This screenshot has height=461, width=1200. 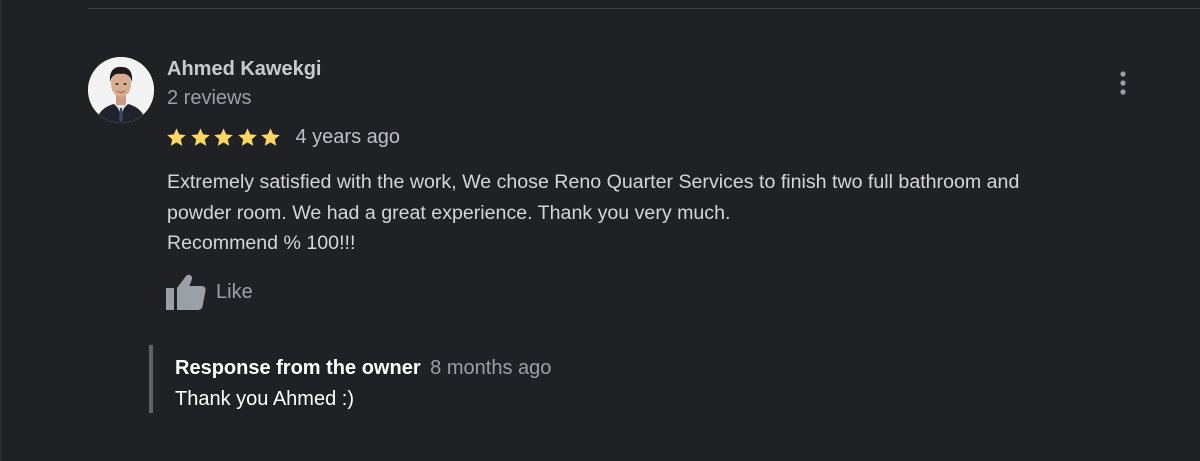 What do you see at coordinates (491, 368) in the screenshot?
I see `owner-response-date: 8 months ago` at bounding box center [491, 368].